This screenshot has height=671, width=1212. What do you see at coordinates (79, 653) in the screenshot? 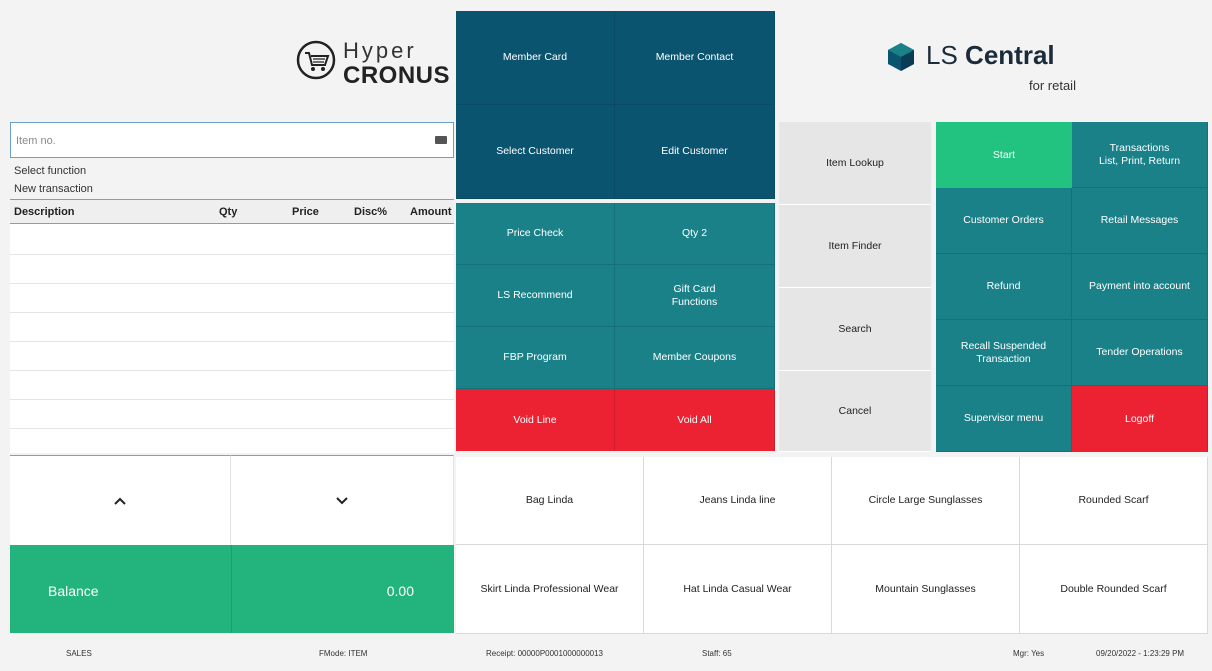
I see `status-mode: SALES` at bounding box center [79, 653].